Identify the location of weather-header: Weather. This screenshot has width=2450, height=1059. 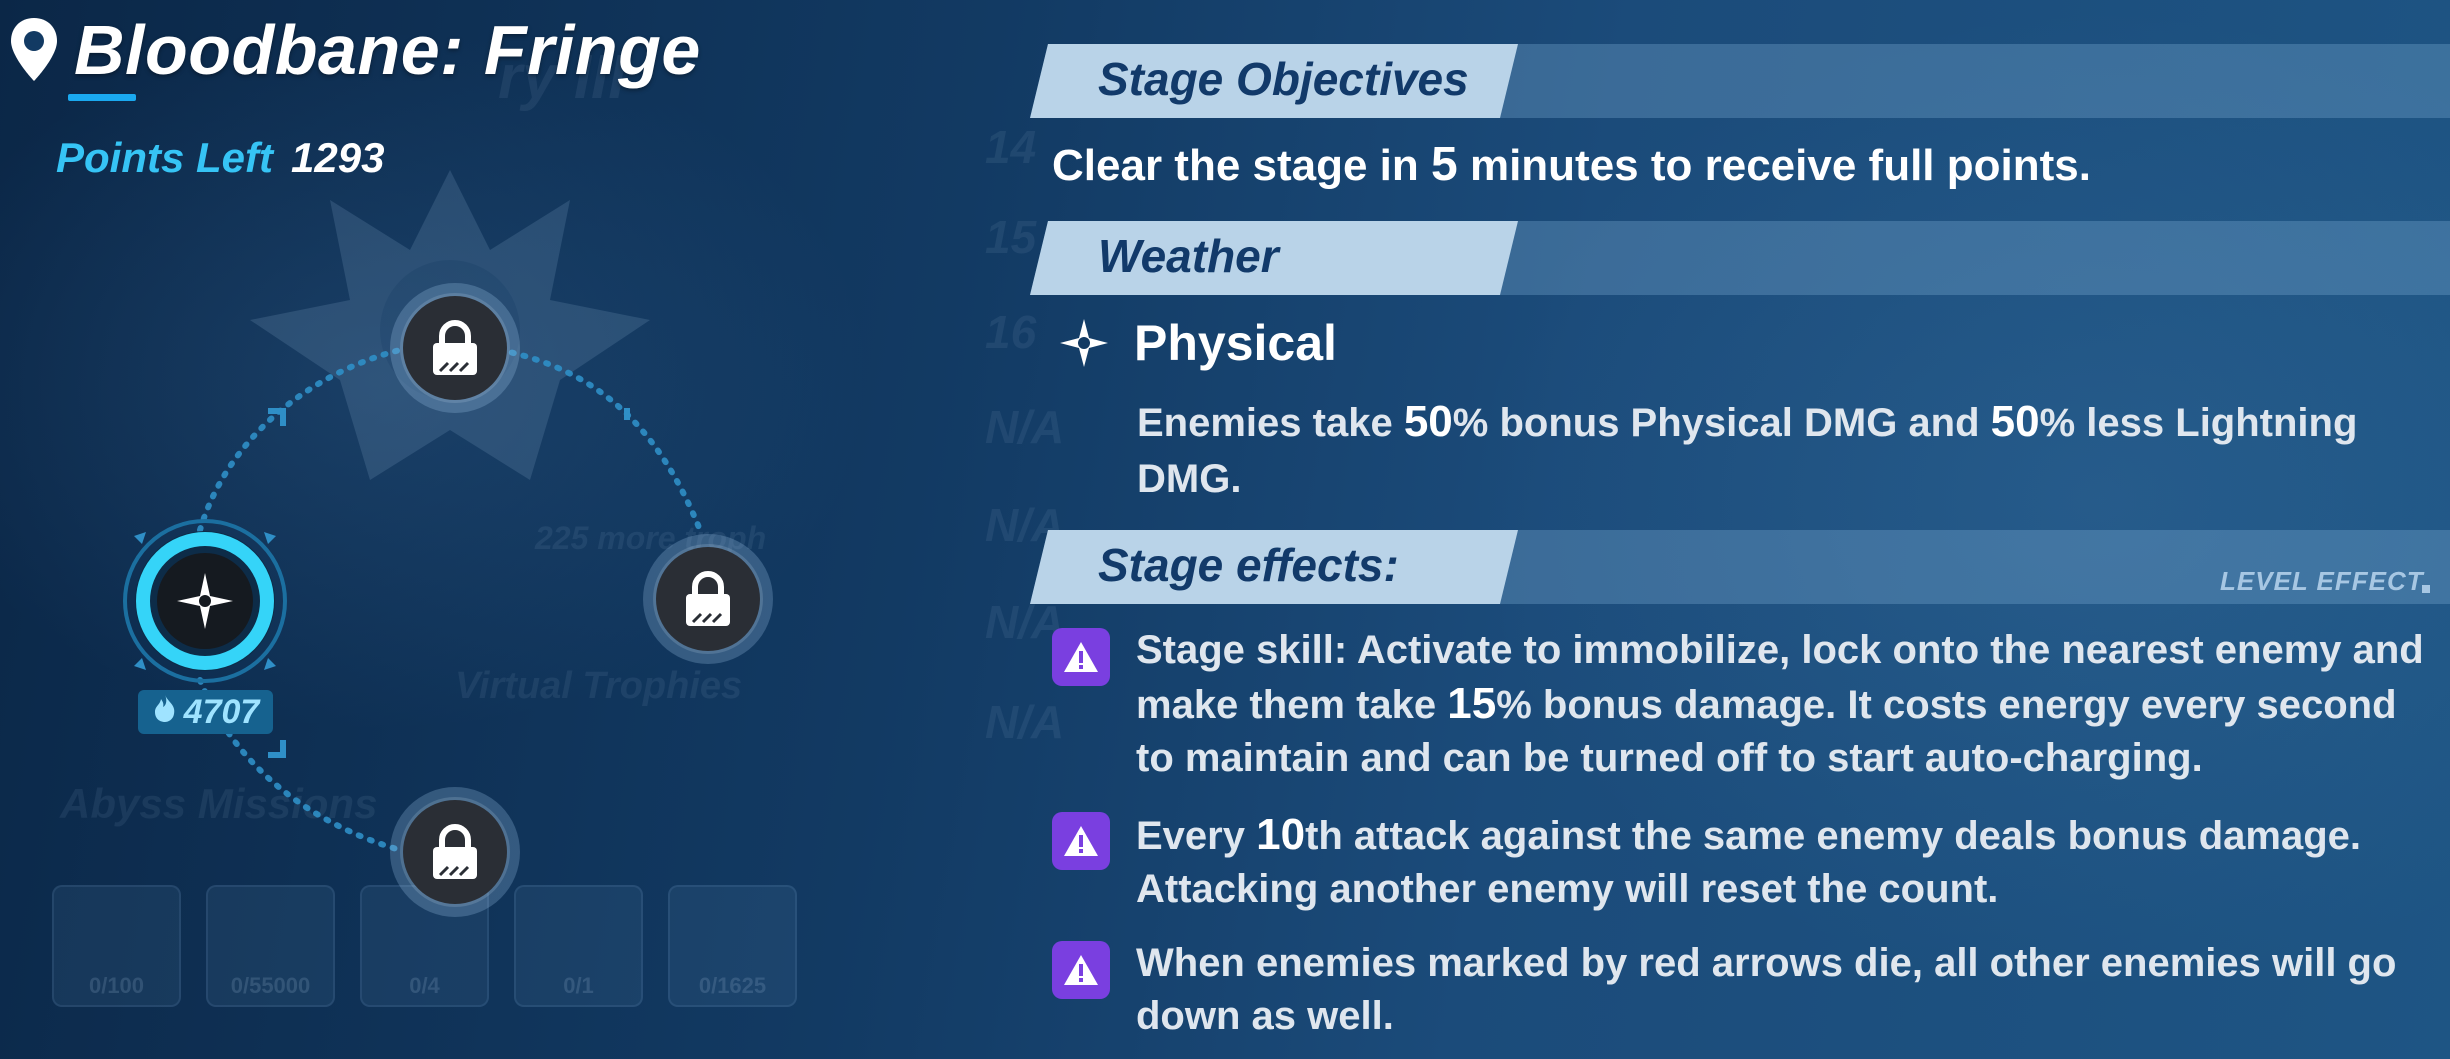
(1734, 258).